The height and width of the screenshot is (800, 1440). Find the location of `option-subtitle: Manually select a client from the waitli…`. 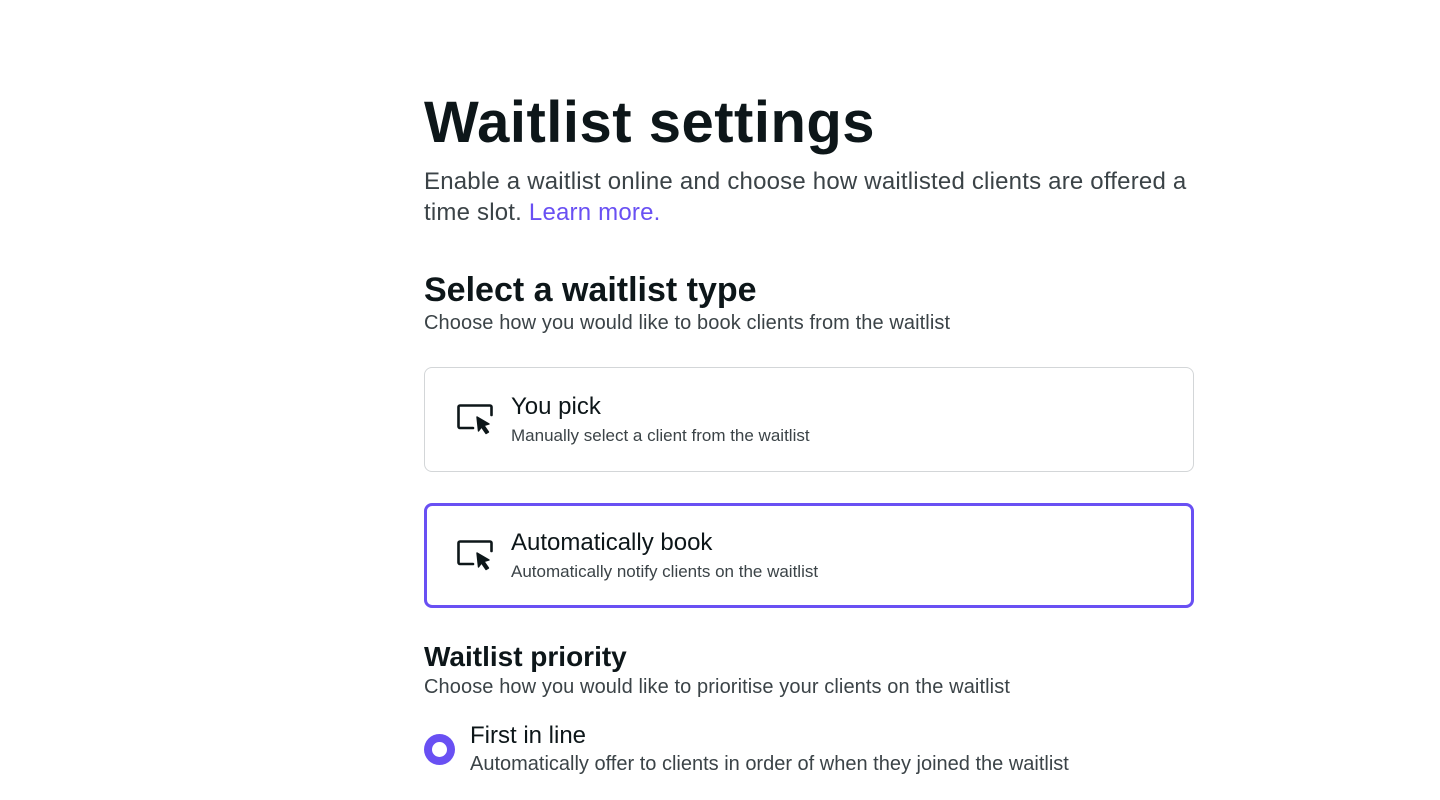

option-subtitle: Manually select a client from the waitli… is located at coordinates (660, 435).